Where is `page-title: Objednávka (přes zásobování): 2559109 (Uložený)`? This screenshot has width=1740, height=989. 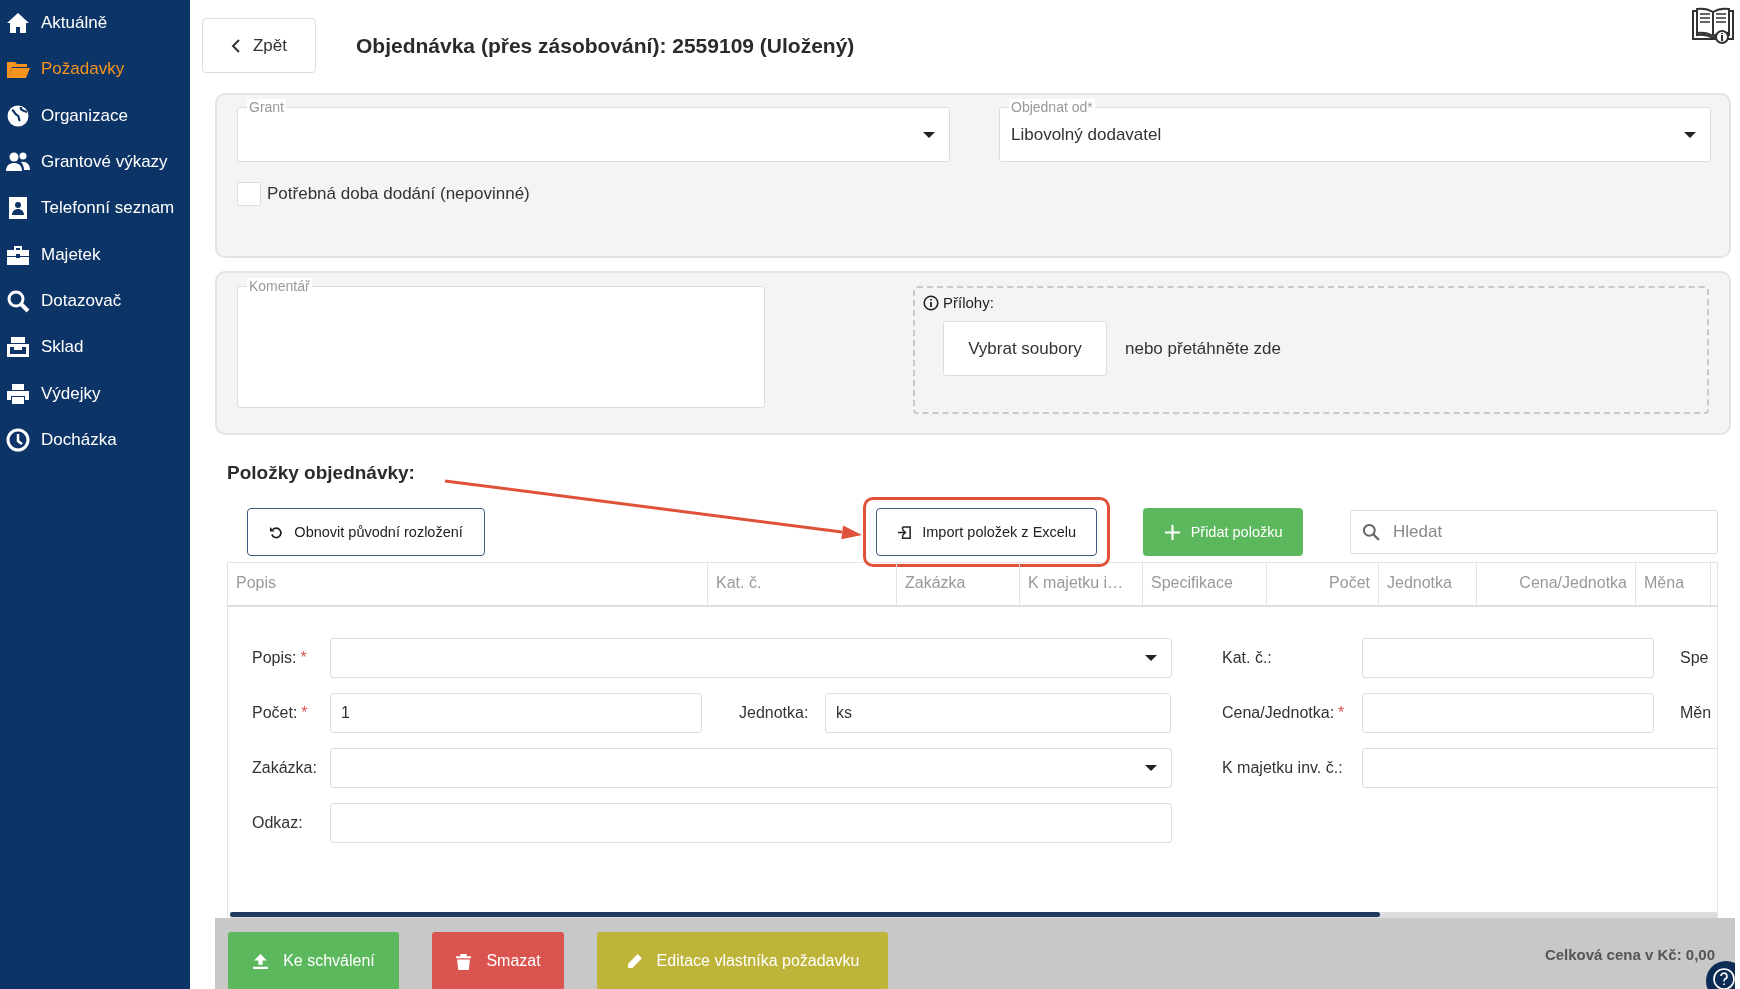 page-title: Objednávka (přes zásobování): 2559109 (Uložený) is located at coordinates (605, 46).